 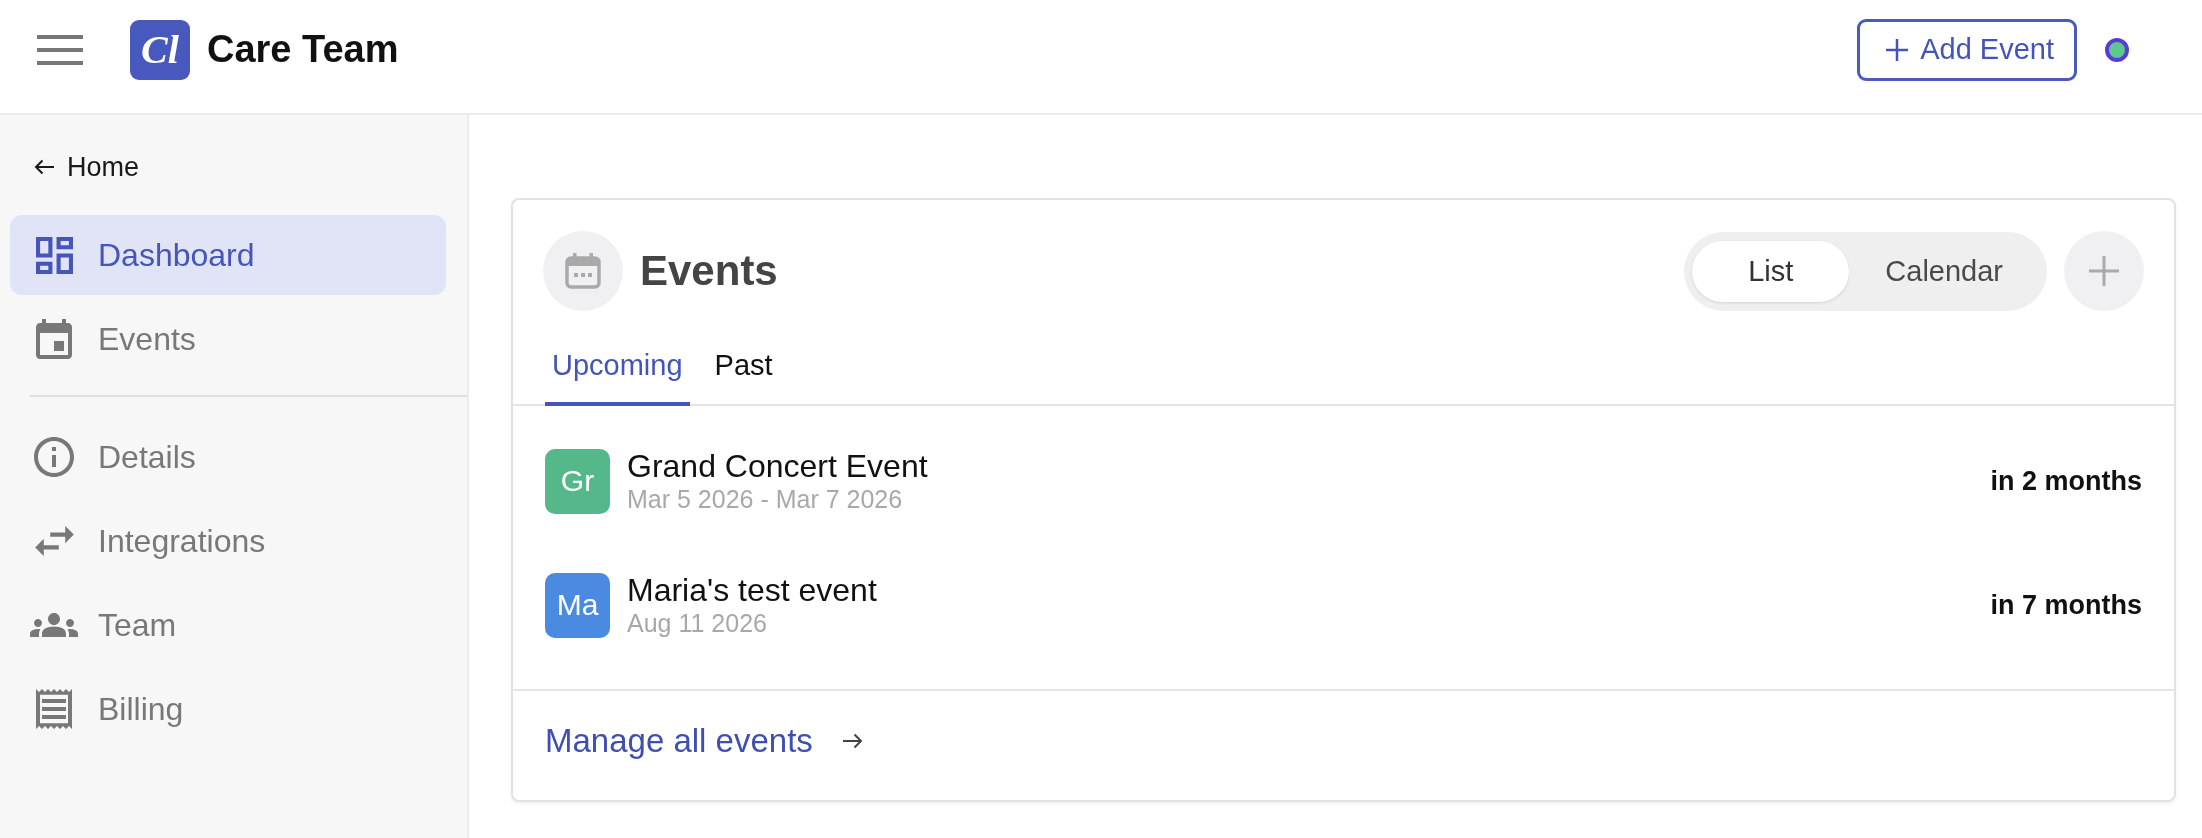 I want to click on view-toggle-option: List, so click(x=1771, y=271).